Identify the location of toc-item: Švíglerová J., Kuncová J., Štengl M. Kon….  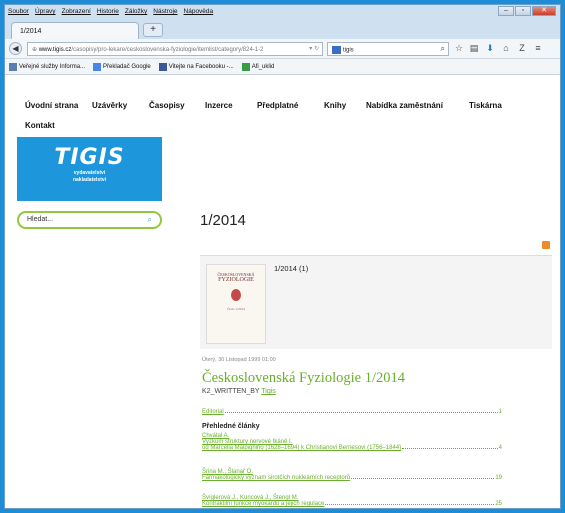
(352, 501).